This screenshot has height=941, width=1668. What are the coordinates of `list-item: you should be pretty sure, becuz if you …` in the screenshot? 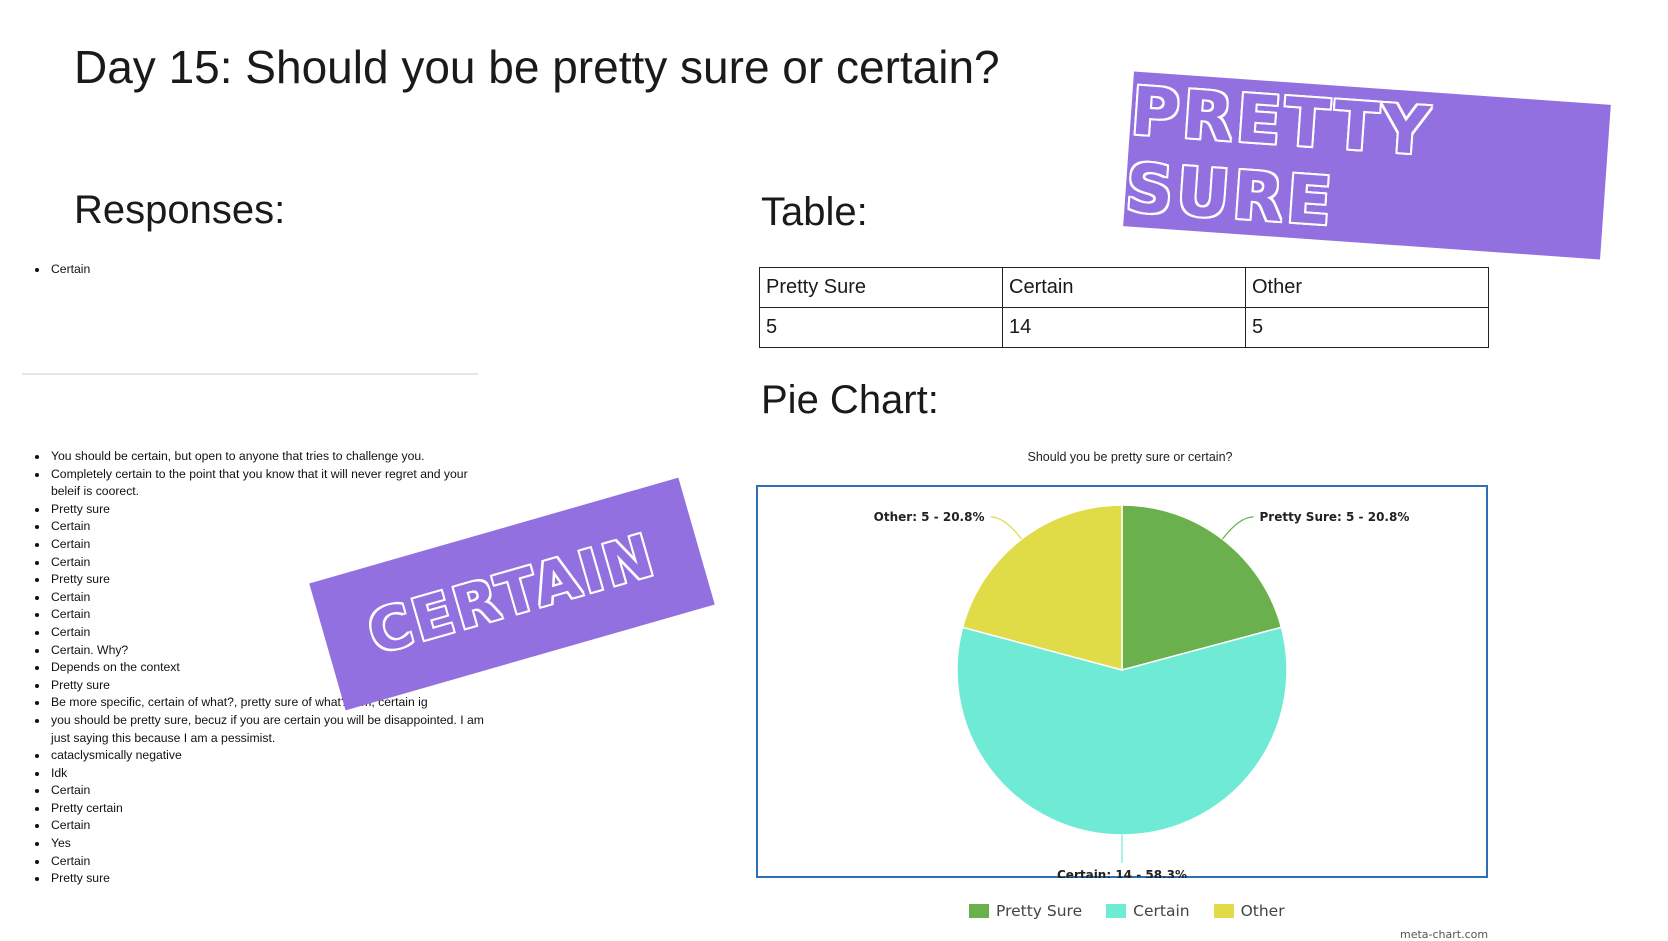 It's located at (269, 729).